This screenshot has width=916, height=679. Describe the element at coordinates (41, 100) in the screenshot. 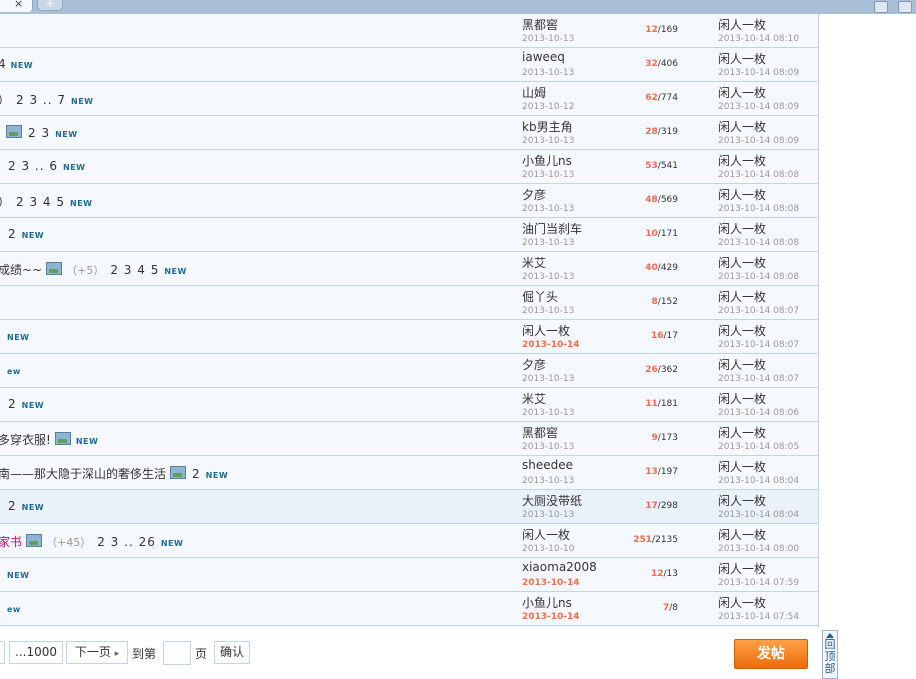

I see `thread-pages: 2 3 .. 7` at that location.